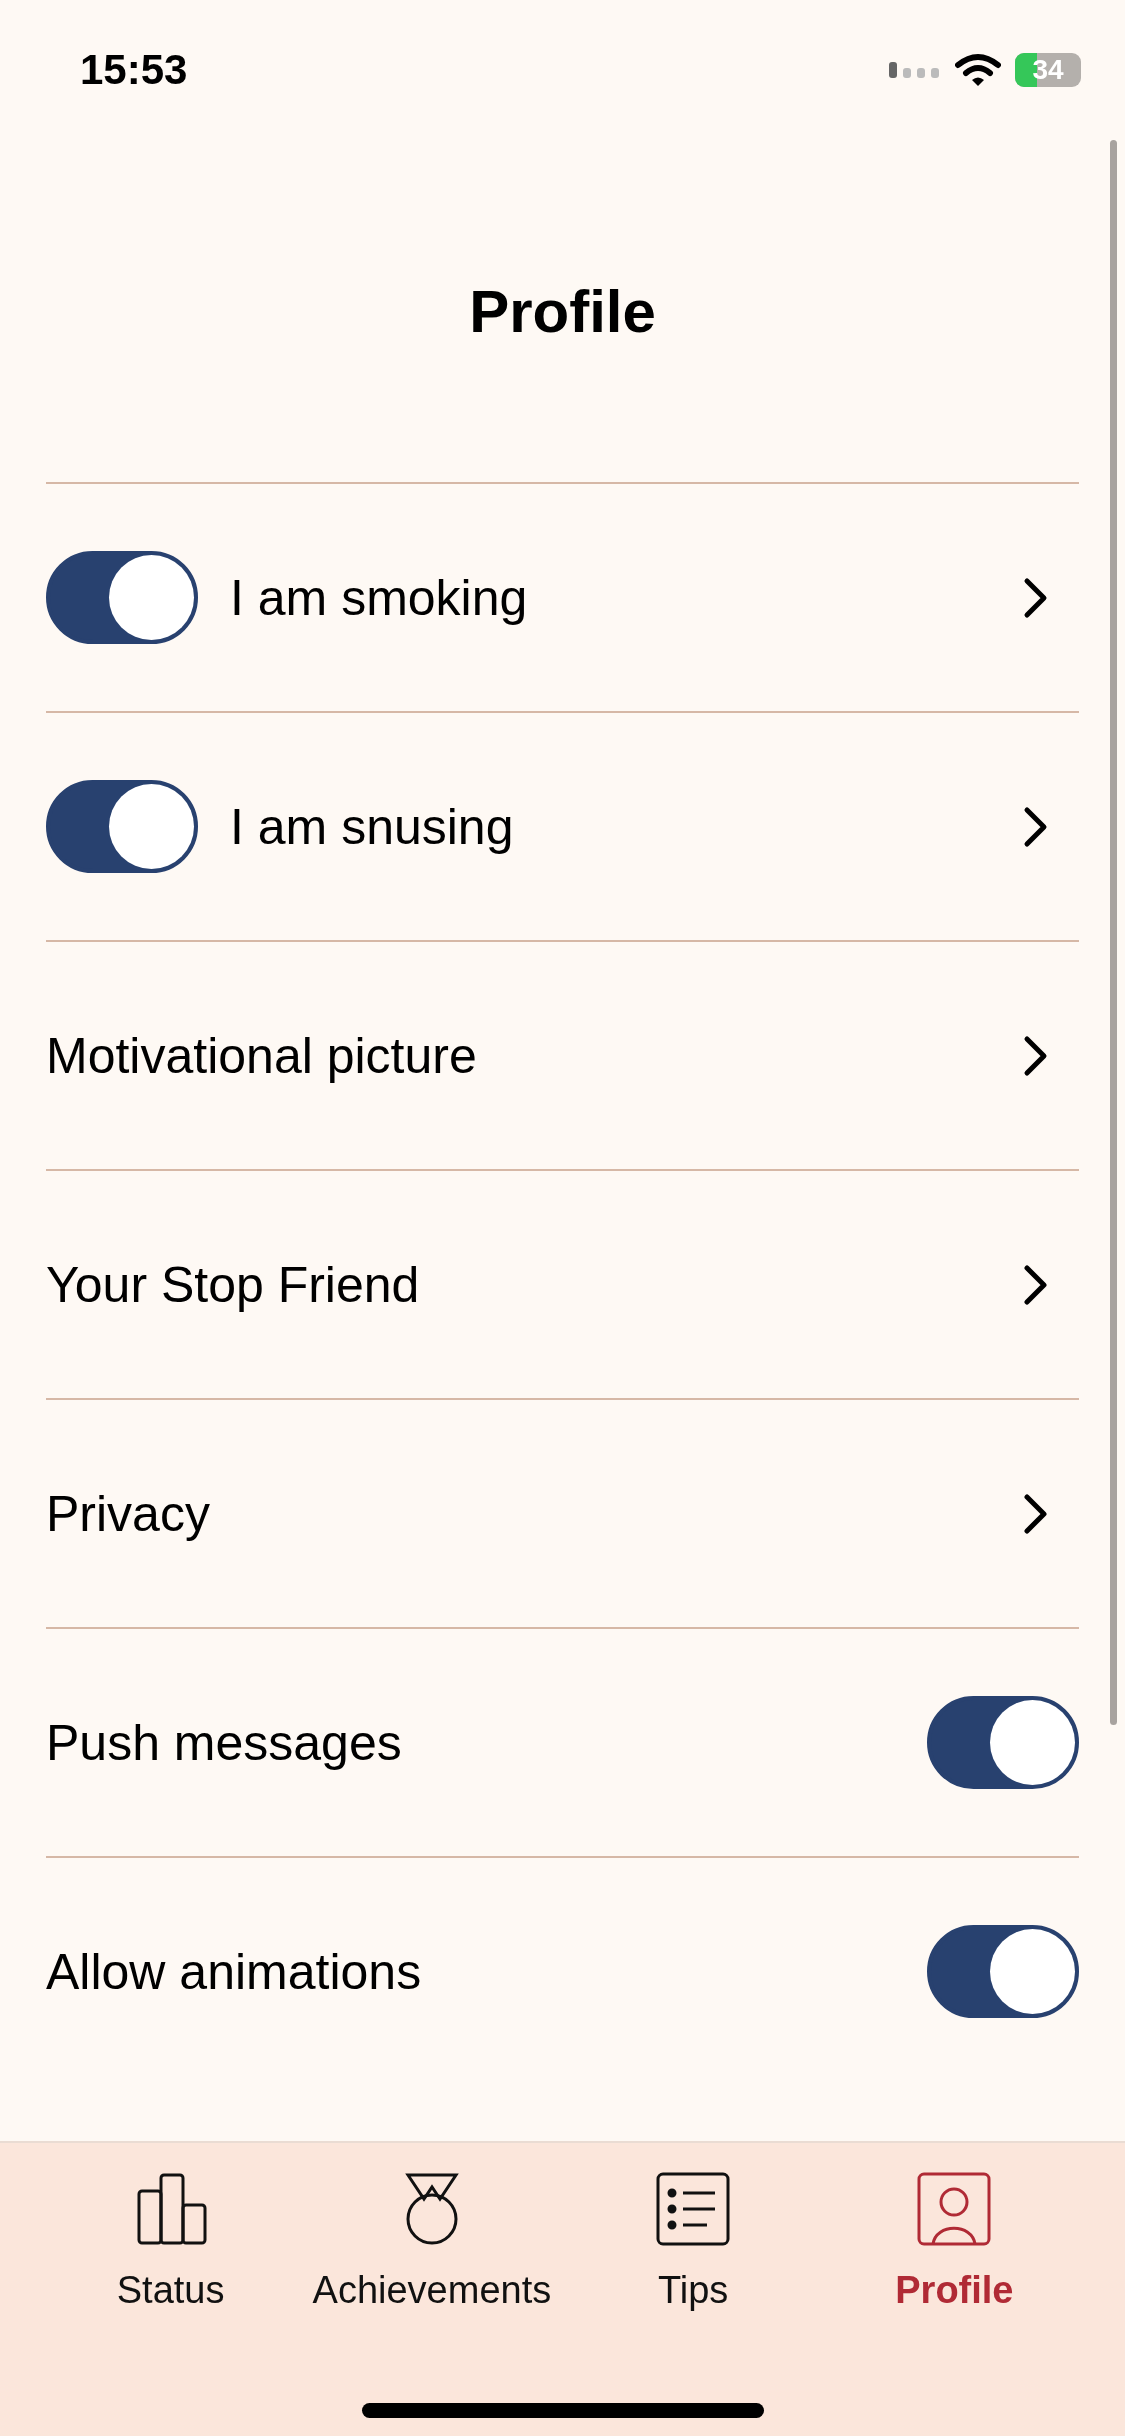 The width and height of the screenshot is (1125, 2436). I want to click on tab: Profile, so click(954, 2251).